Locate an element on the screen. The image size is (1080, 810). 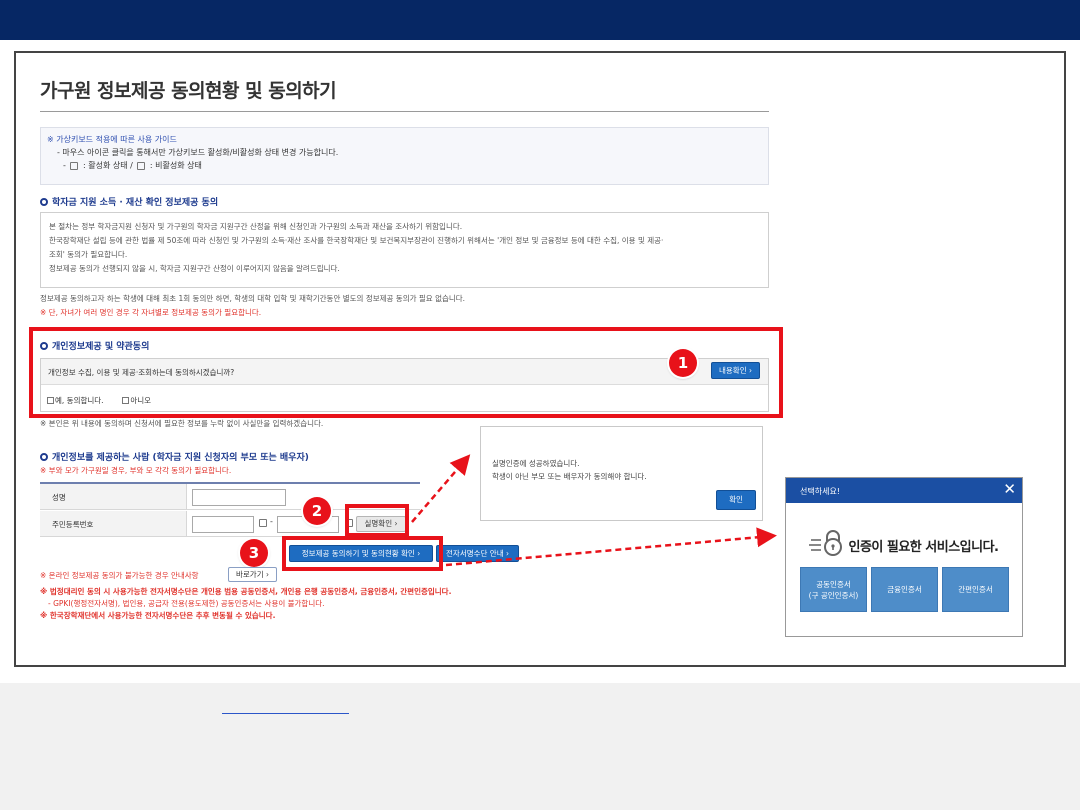
note-each-child: ※ 단, 자녀가 여러 명인 경우 각 자녀별로 정보제공 동의가 필요합니다. is located at coordinates (151, 312).